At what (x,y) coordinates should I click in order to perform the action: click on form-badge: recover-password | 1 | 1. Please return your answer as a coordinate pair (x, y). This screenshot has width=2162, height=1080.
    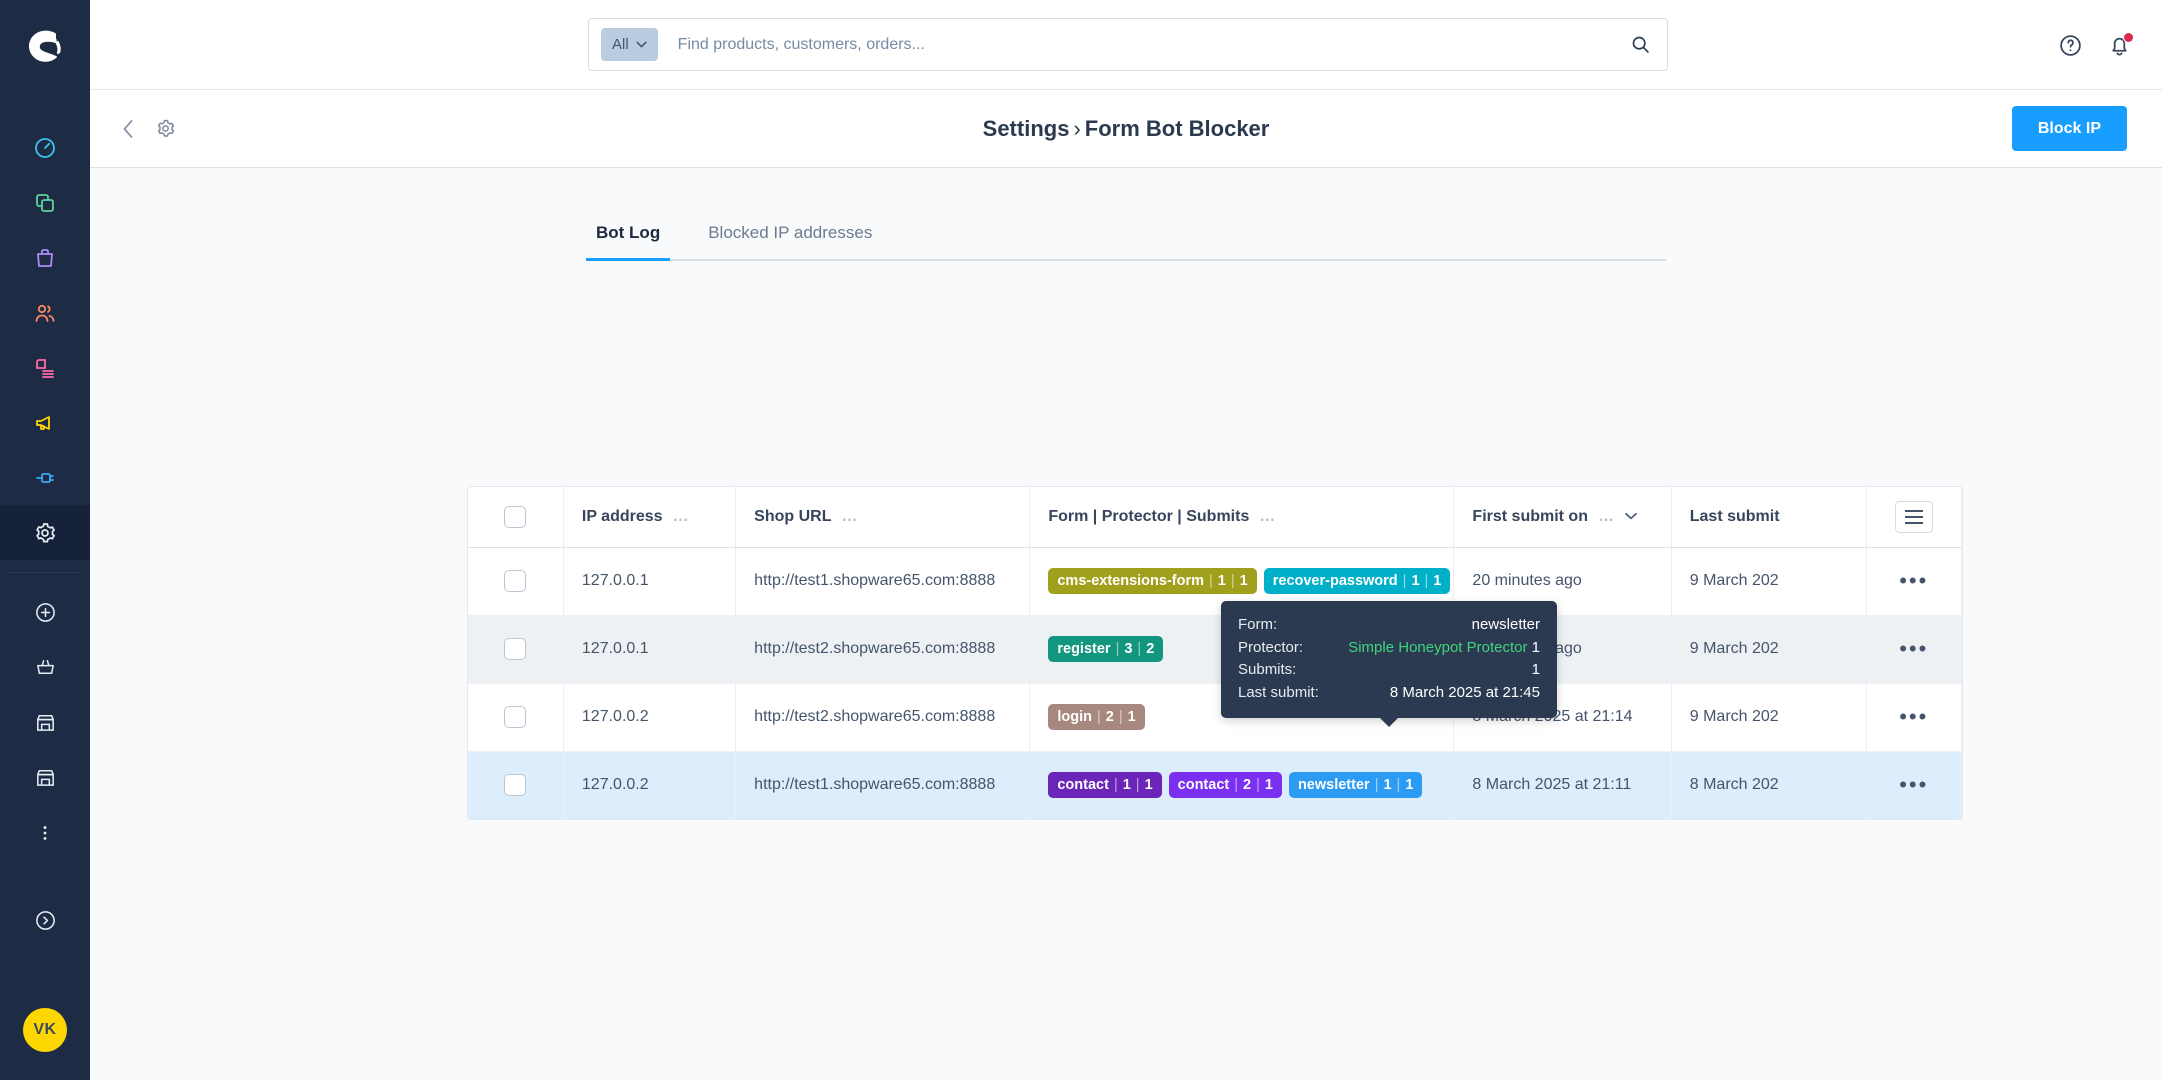
    Looking at the image, I should click on (1357, 581).